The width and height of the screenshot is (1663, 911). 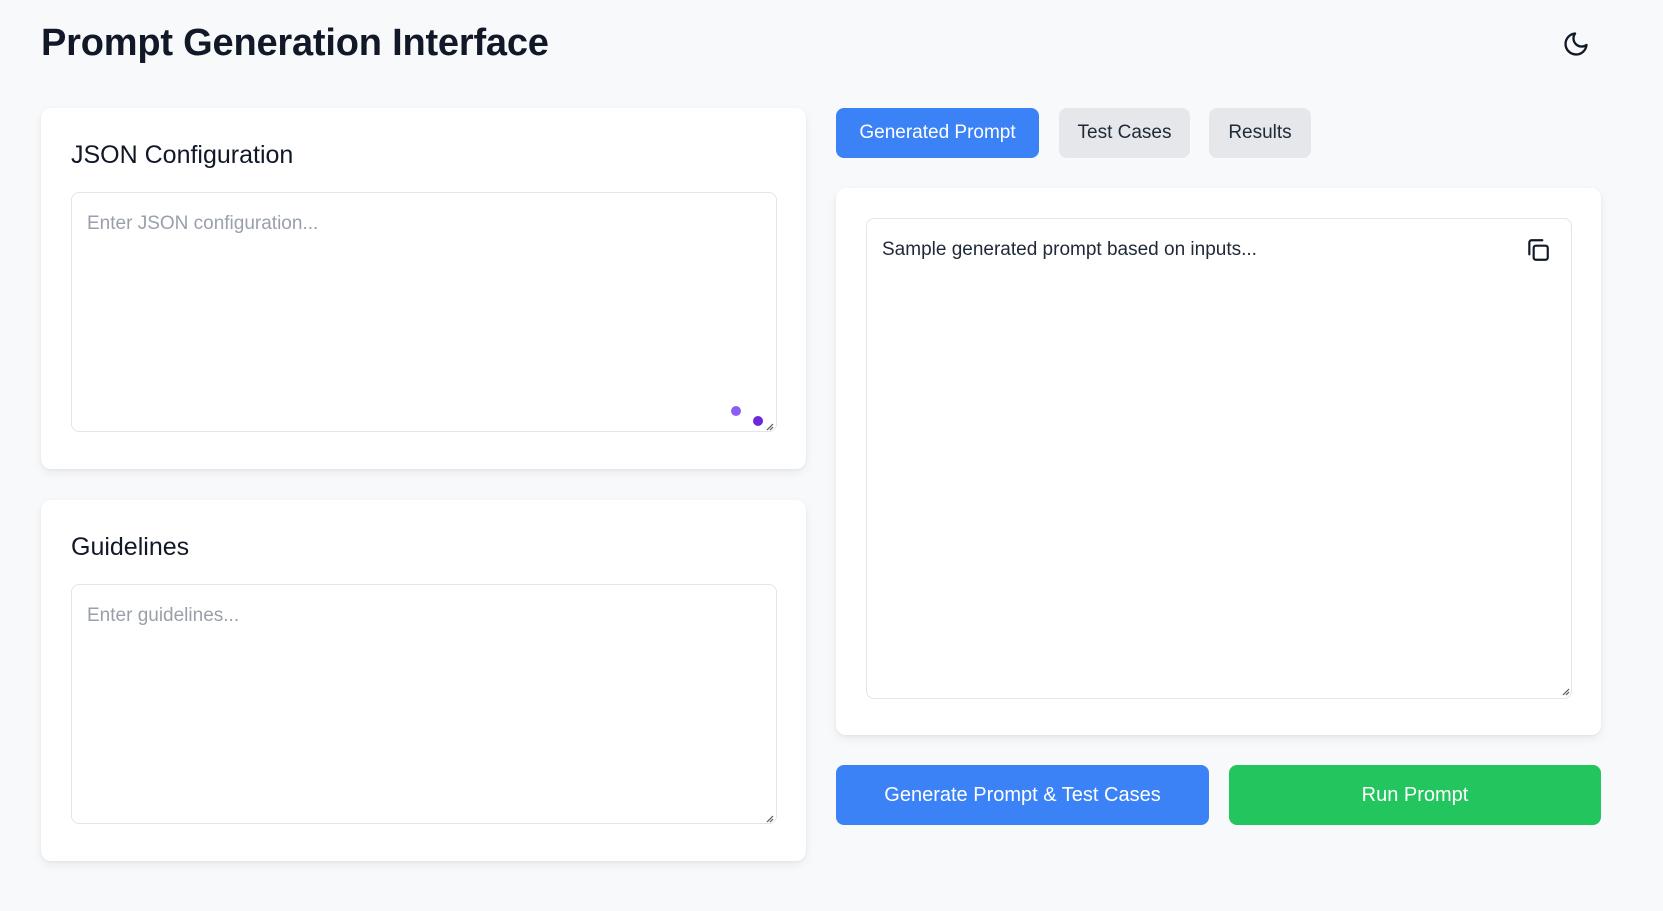 I want to click on page-title: Prompt Generation Interface, so click(x=295, y=43).